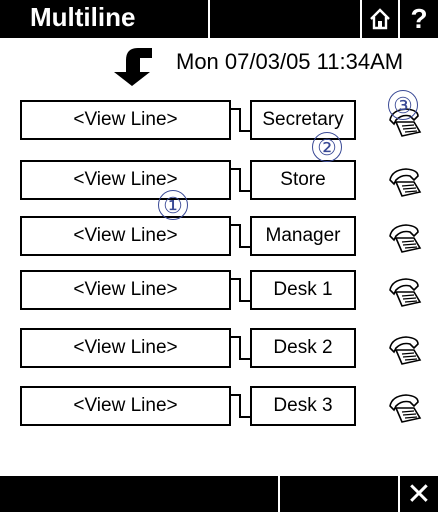 The image size is (438, 512). What do you see at coordinates (219, 494) in the screenshot?
I see `footer-bar: ✕` at bounding box center [219, 494].